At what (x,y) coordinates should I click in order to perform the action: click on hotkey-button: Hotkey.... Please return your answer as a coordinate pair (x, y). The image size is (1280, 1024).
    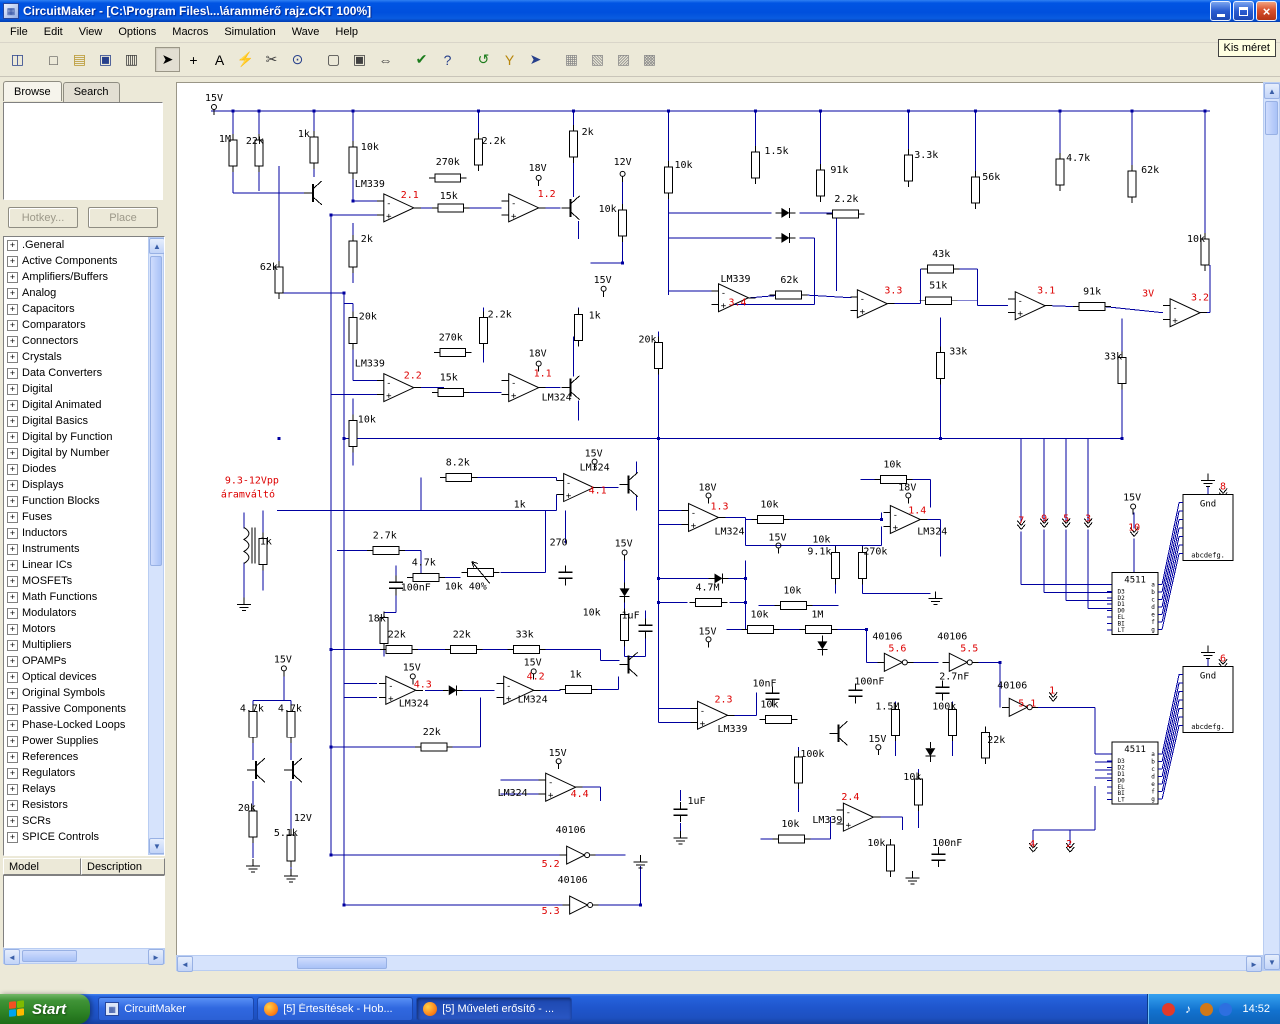
    Looking at the image, I should click on (43, 217).